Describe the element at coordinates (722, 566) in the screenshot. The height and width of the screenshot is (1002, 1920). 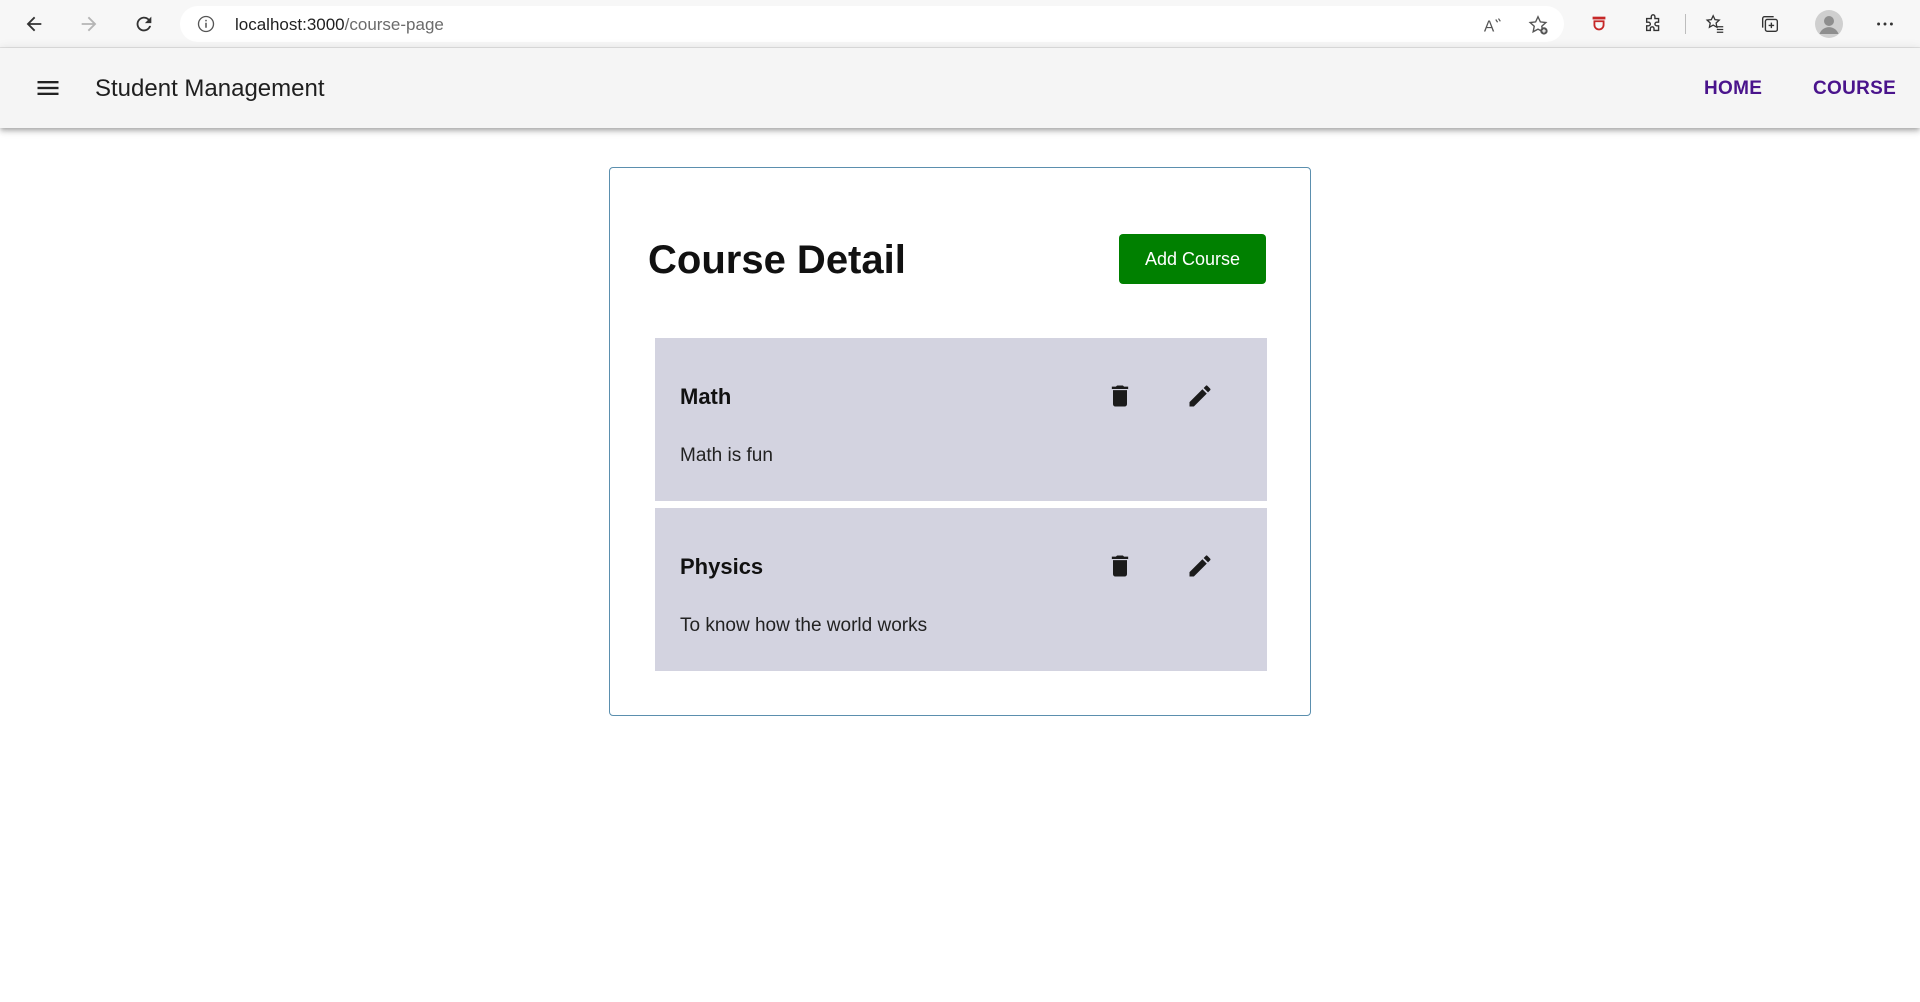
I see `course-name: Physics` at that location.